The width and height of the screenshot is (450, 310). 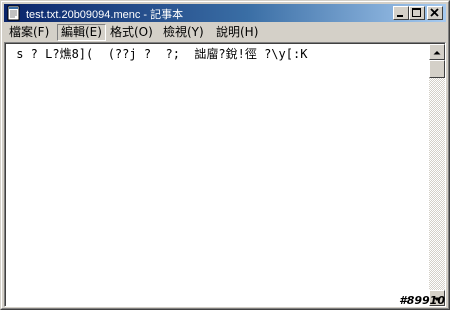 I want to click on notepad-app-icon, so click(x=14, y=13).